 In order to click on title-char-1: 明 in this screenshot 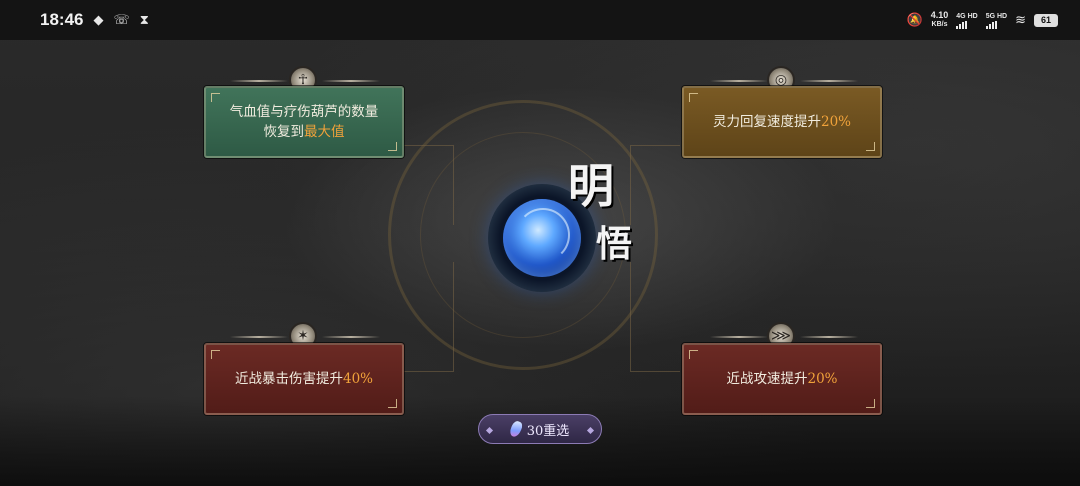, I will do `click(591, 186)`.